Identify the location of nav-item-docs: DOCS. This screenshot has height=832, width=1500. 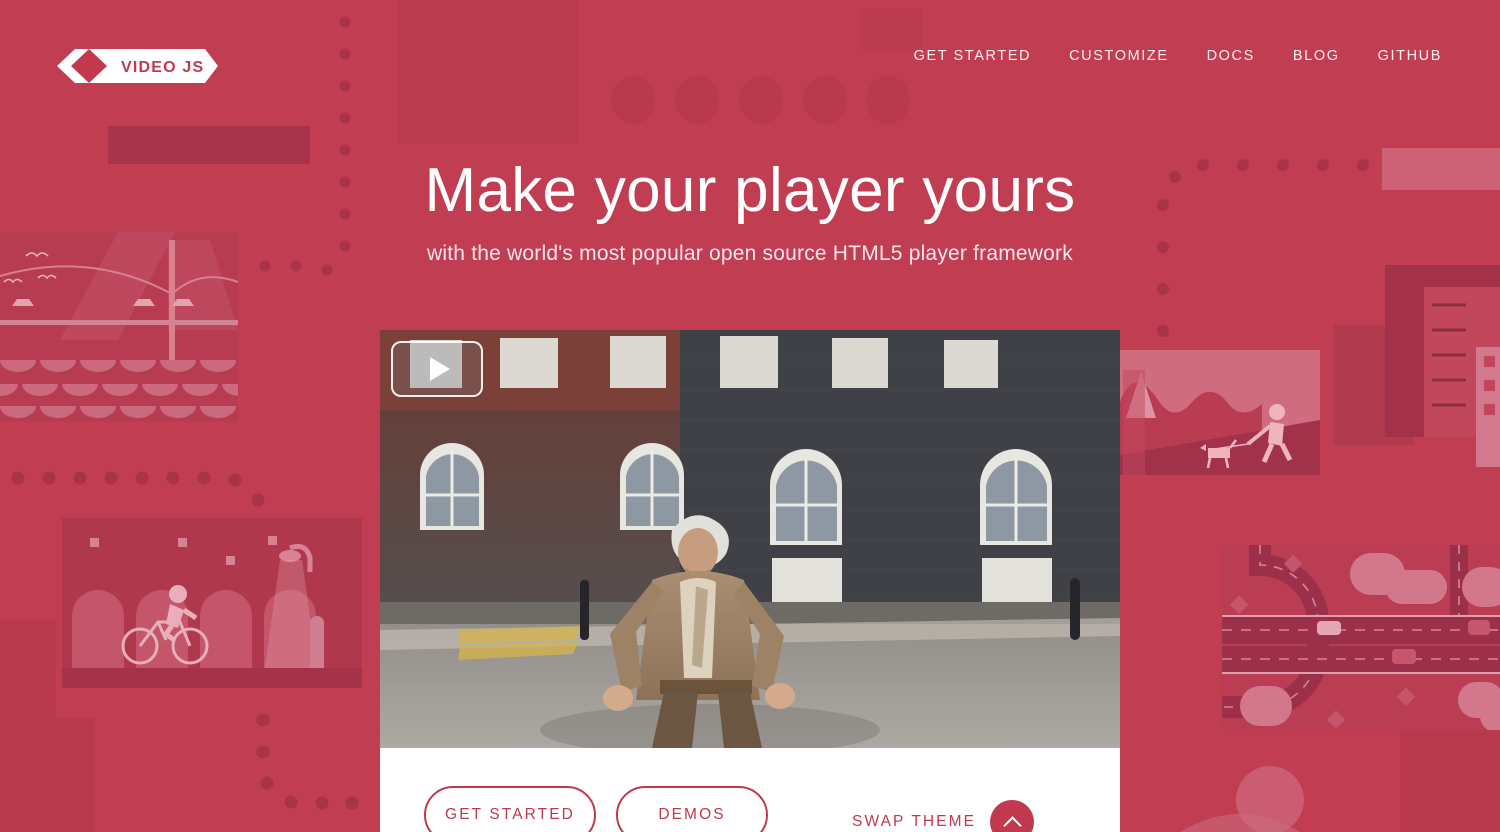
(1231, 56).